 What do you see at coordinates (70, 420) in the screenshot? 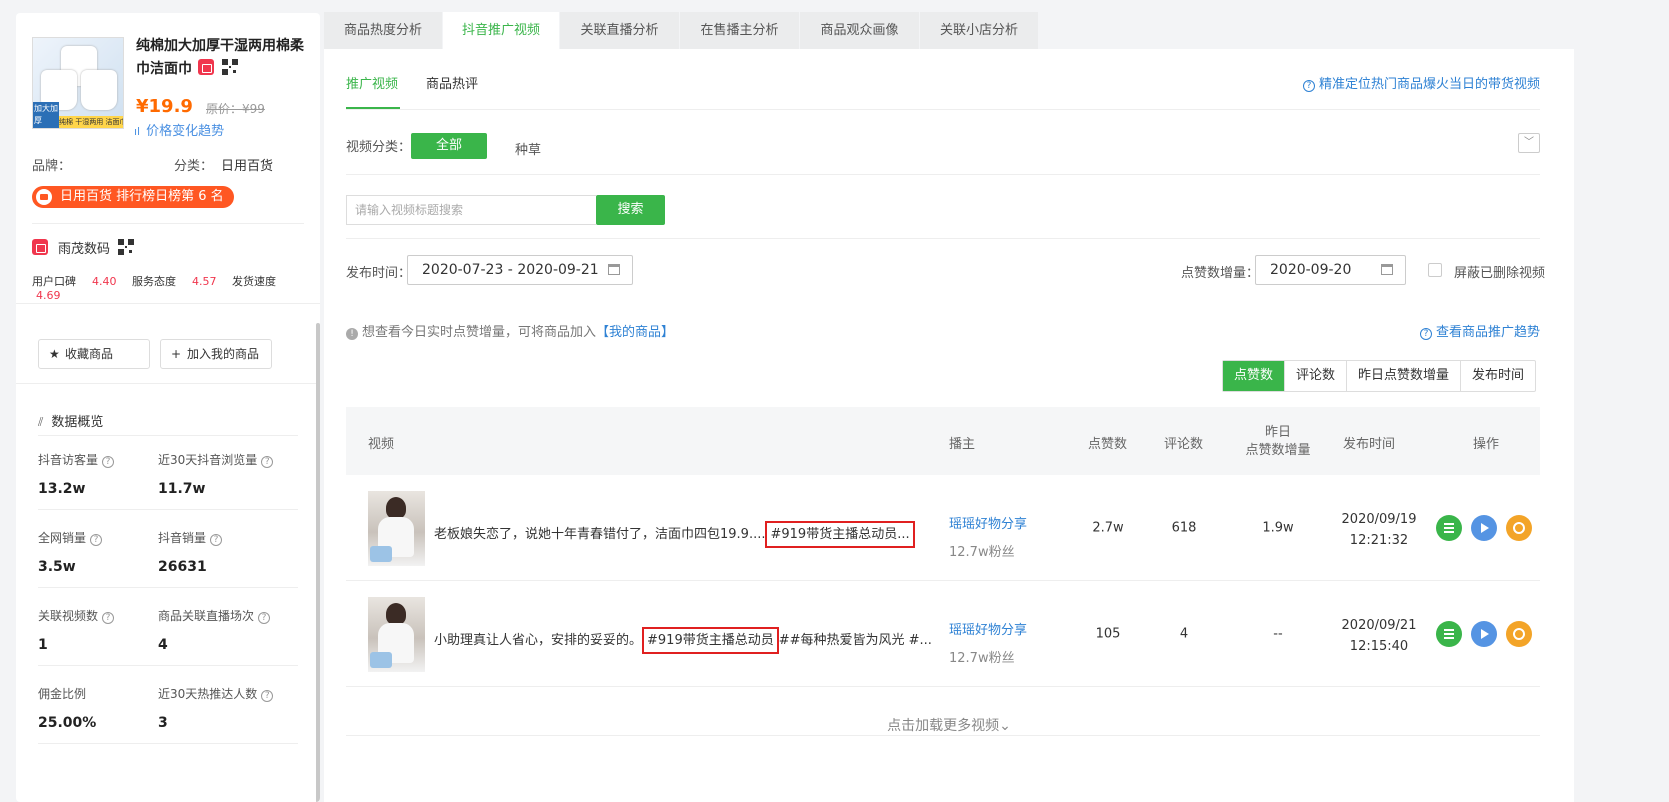
I see `overview-title: ⫽ 数据概览` at bounding box center [70, 420].